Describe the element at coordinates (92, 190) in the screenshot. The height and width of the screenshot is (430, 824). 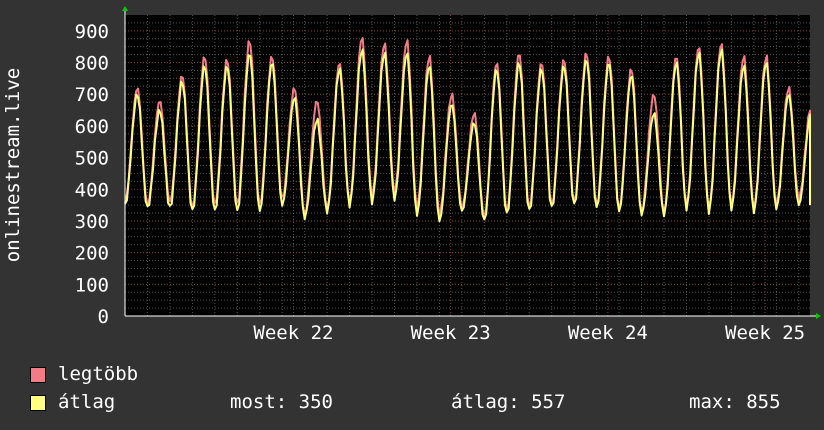
I see `y-tick-label: 400` at that location.